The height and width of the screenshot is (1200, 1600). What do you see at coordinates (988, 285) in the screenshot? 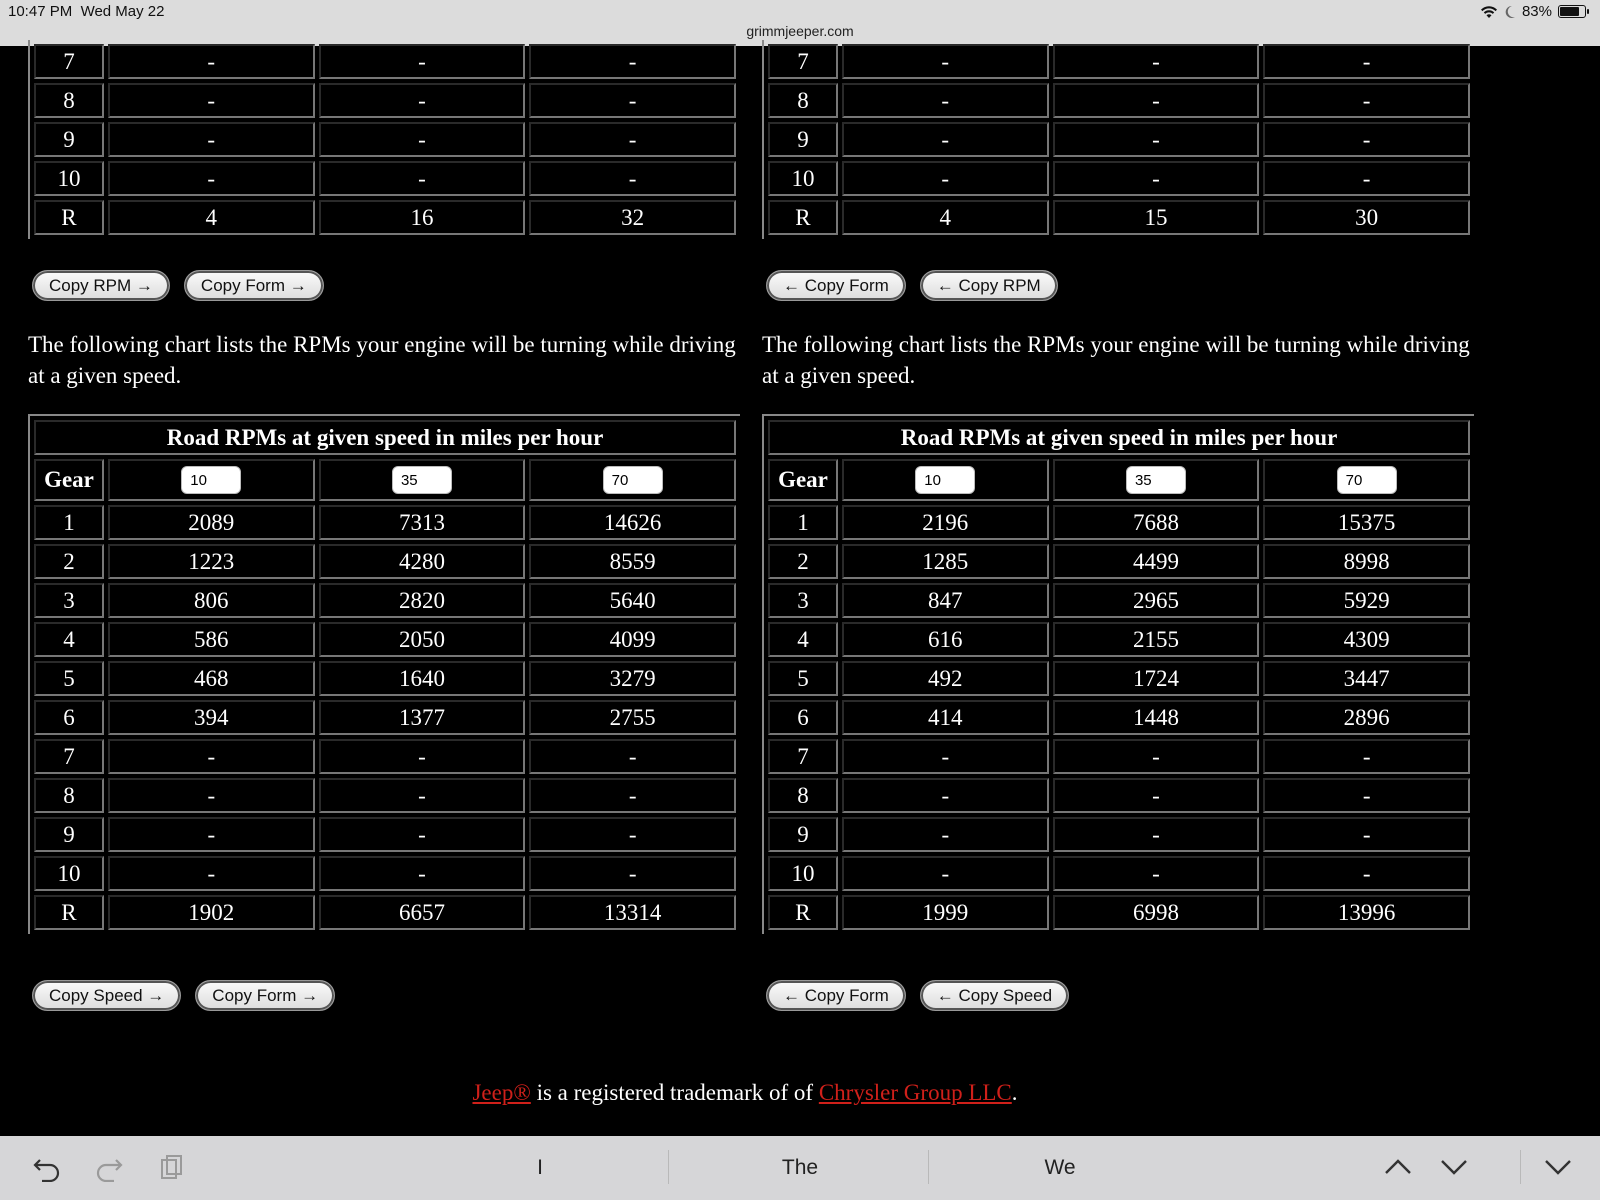
I see `copy-rpm-left-button: ← Copy RPM` at bounding box center [988, 285].